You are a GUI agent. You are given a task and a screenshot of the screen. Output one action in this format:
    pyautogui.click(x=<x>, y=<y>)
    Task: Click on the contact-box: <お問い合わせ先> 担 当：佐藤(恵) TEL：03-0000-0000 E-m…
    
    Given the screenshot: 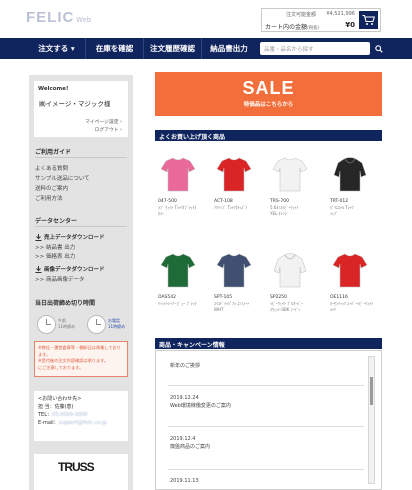 What is the action you would take?
    pyautogui.click(x=81, y=416)
    